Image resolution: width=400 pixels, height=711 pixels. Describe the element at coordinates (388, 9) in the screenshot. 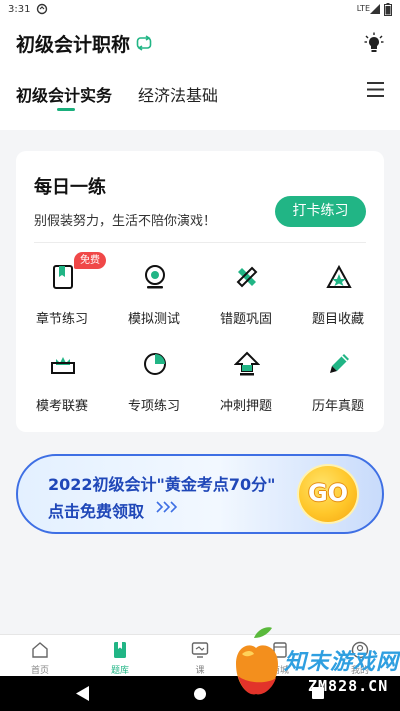

I see `battery-icon` at that location.